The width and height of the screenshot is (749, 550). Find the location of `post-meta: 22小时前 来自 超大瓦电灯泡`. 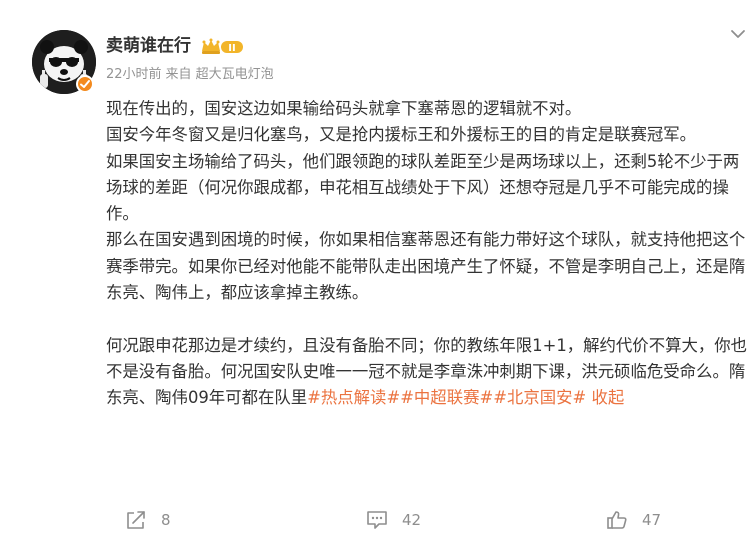

post-meta: 22小时前 来自 超大瓦电灯泡 is located at coordinates (190, 75).